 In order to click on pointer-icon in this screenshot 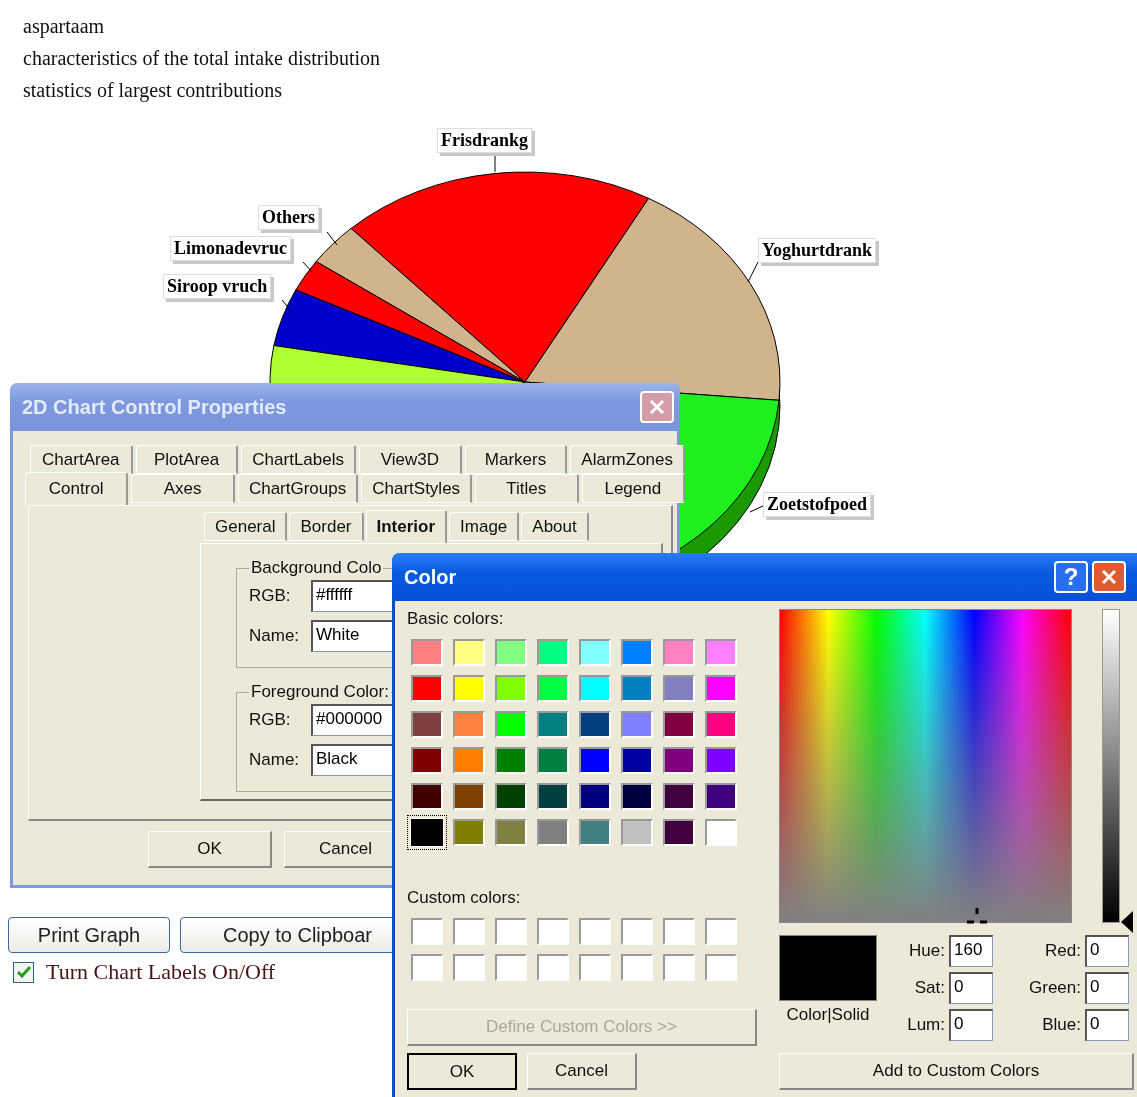, I will do `click(1127, 922)`.